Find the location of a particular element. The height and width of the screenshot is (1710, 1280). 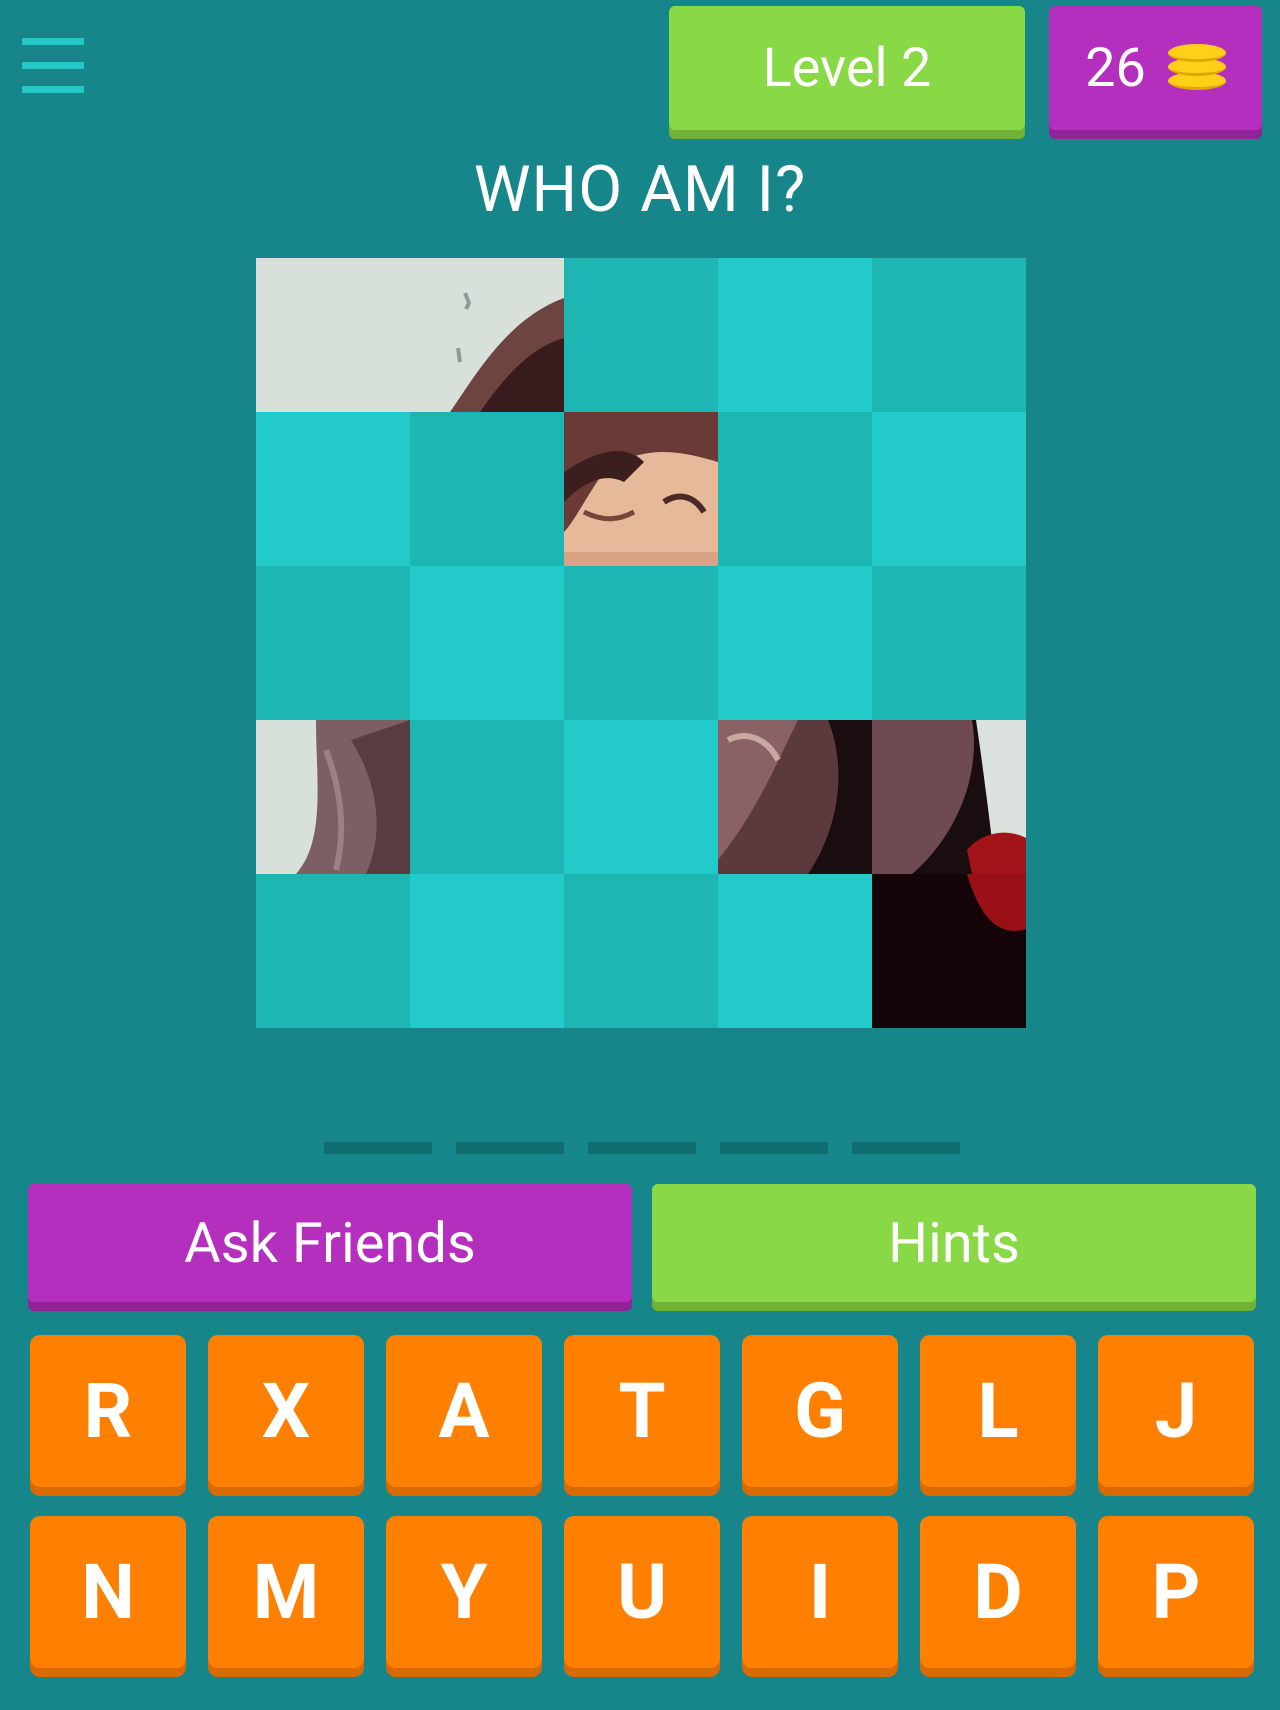

letter-key: I is located at coordinates (820, 1592).